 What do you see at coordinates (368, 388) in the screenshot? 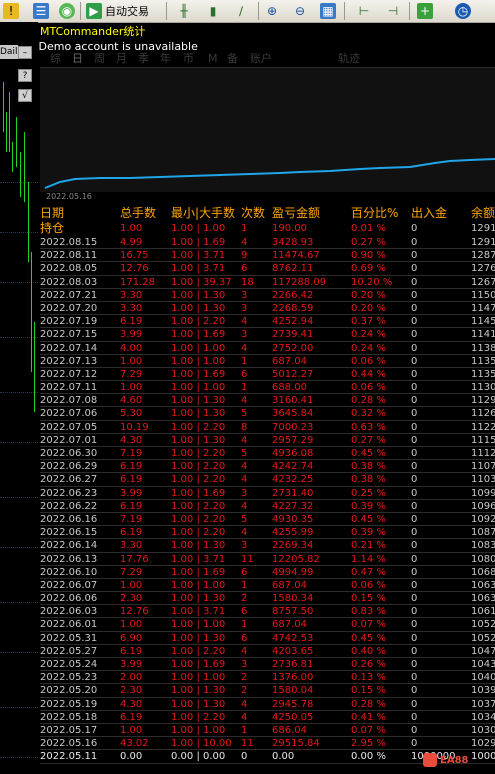
I see `row-percent: 0.06 %` at bounding box center [368, 388].